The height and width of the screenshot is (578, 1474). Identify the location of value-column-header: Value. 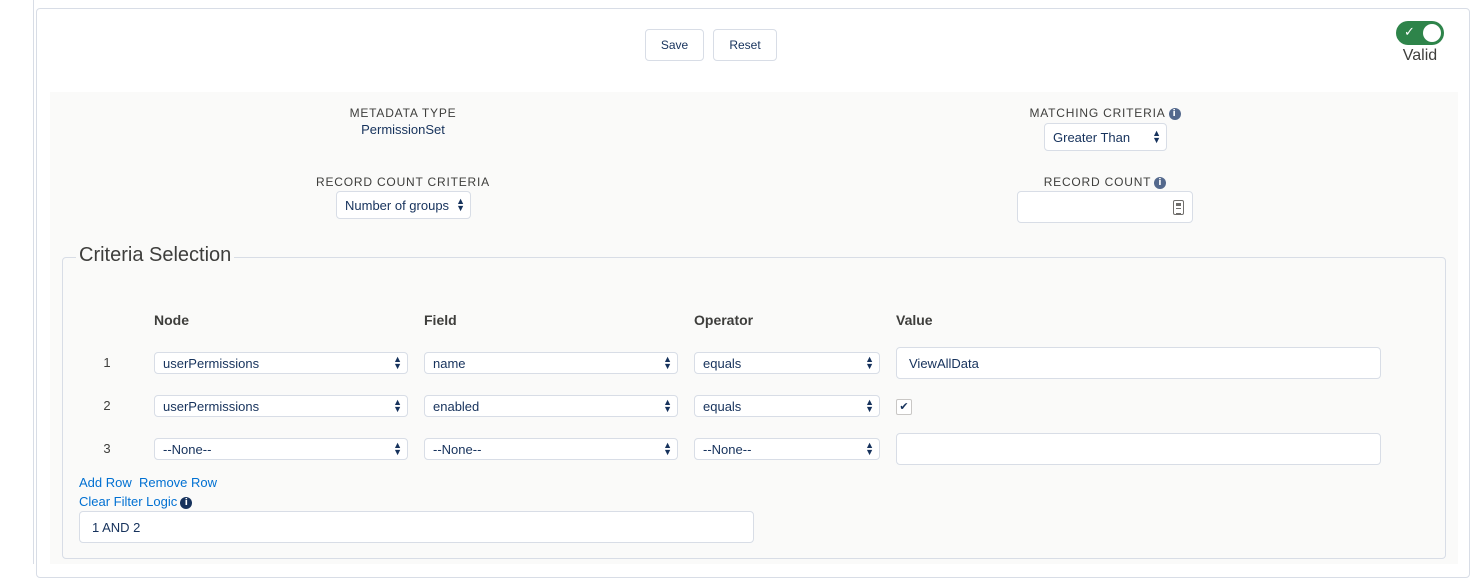
(914, 320).